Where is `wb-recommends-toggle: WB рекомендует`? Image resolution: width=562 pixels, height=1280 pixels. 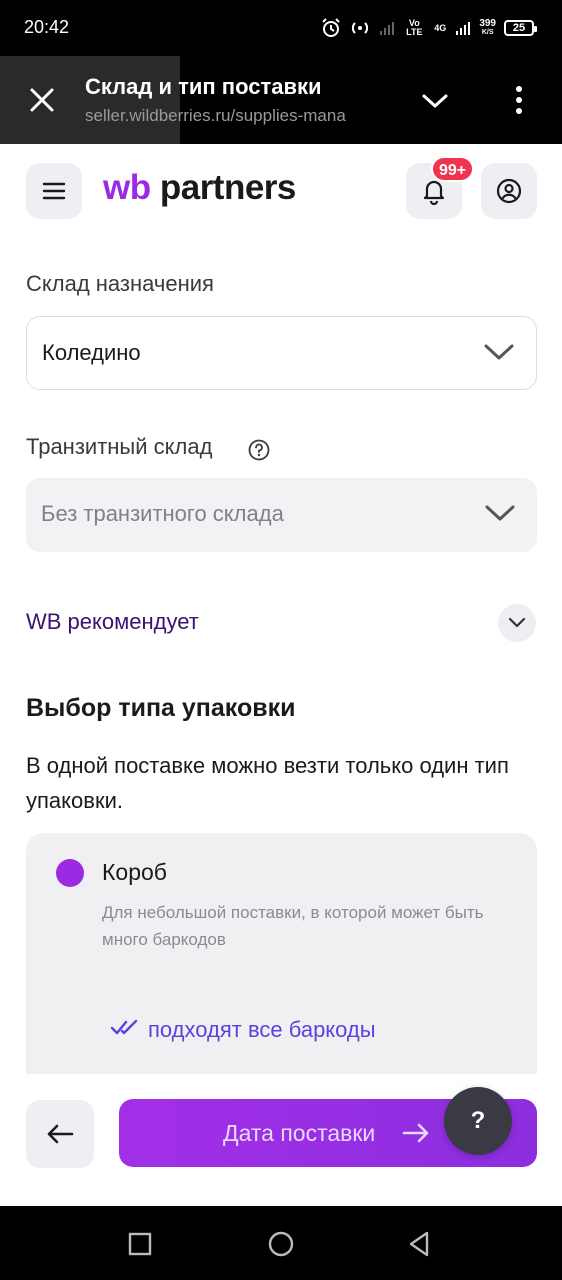 wb-recommends-toggle: WB рекомендует is located at coordinates (112, 622).